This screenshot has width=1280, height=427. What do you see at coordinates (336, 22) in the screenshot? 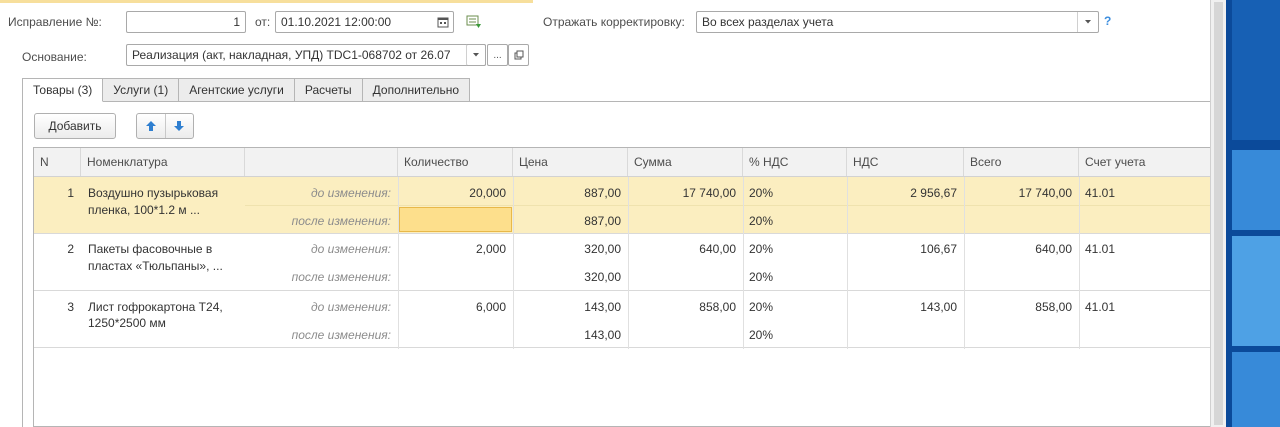
I see `date-value: 01.10.2021 12:00:00` at bounding box center [336, 22].